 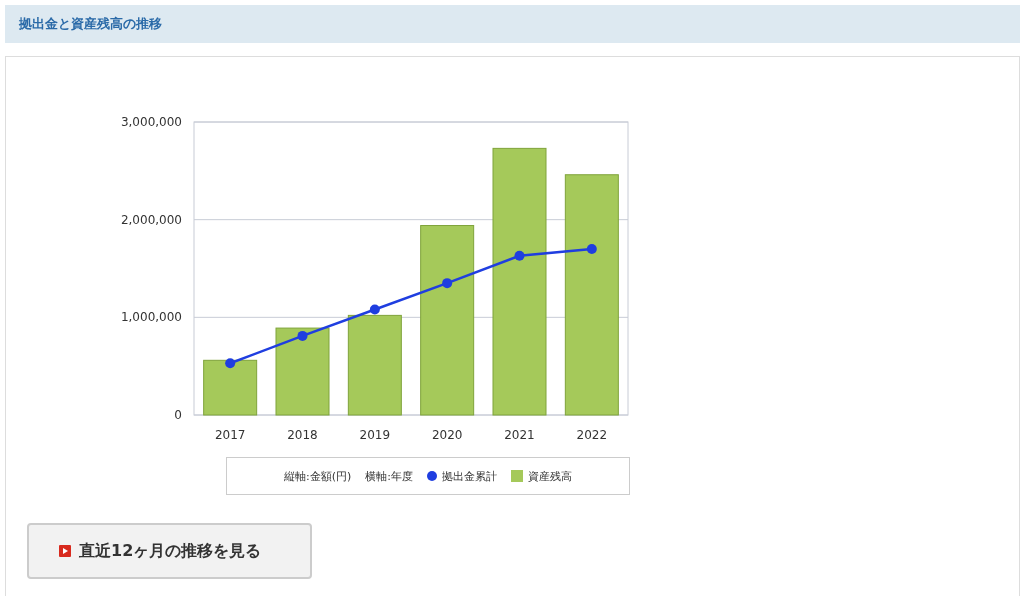 I want to click on axis-note: 横軸:年度, so click(x=389, y=476).